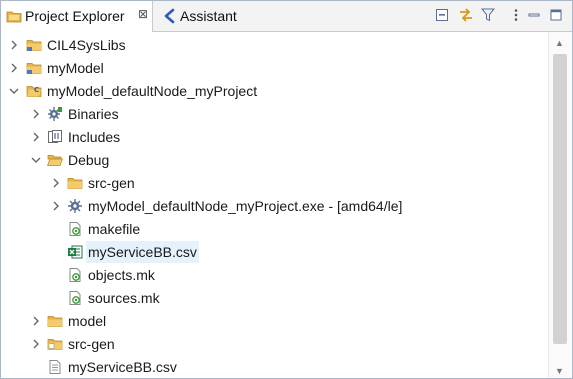 Image resolution: width=573 pixels, height=379 pixels. Describe the element at coordinates (275, 298) in the screenshot. I see `tree-item: sources.mk` at that location.